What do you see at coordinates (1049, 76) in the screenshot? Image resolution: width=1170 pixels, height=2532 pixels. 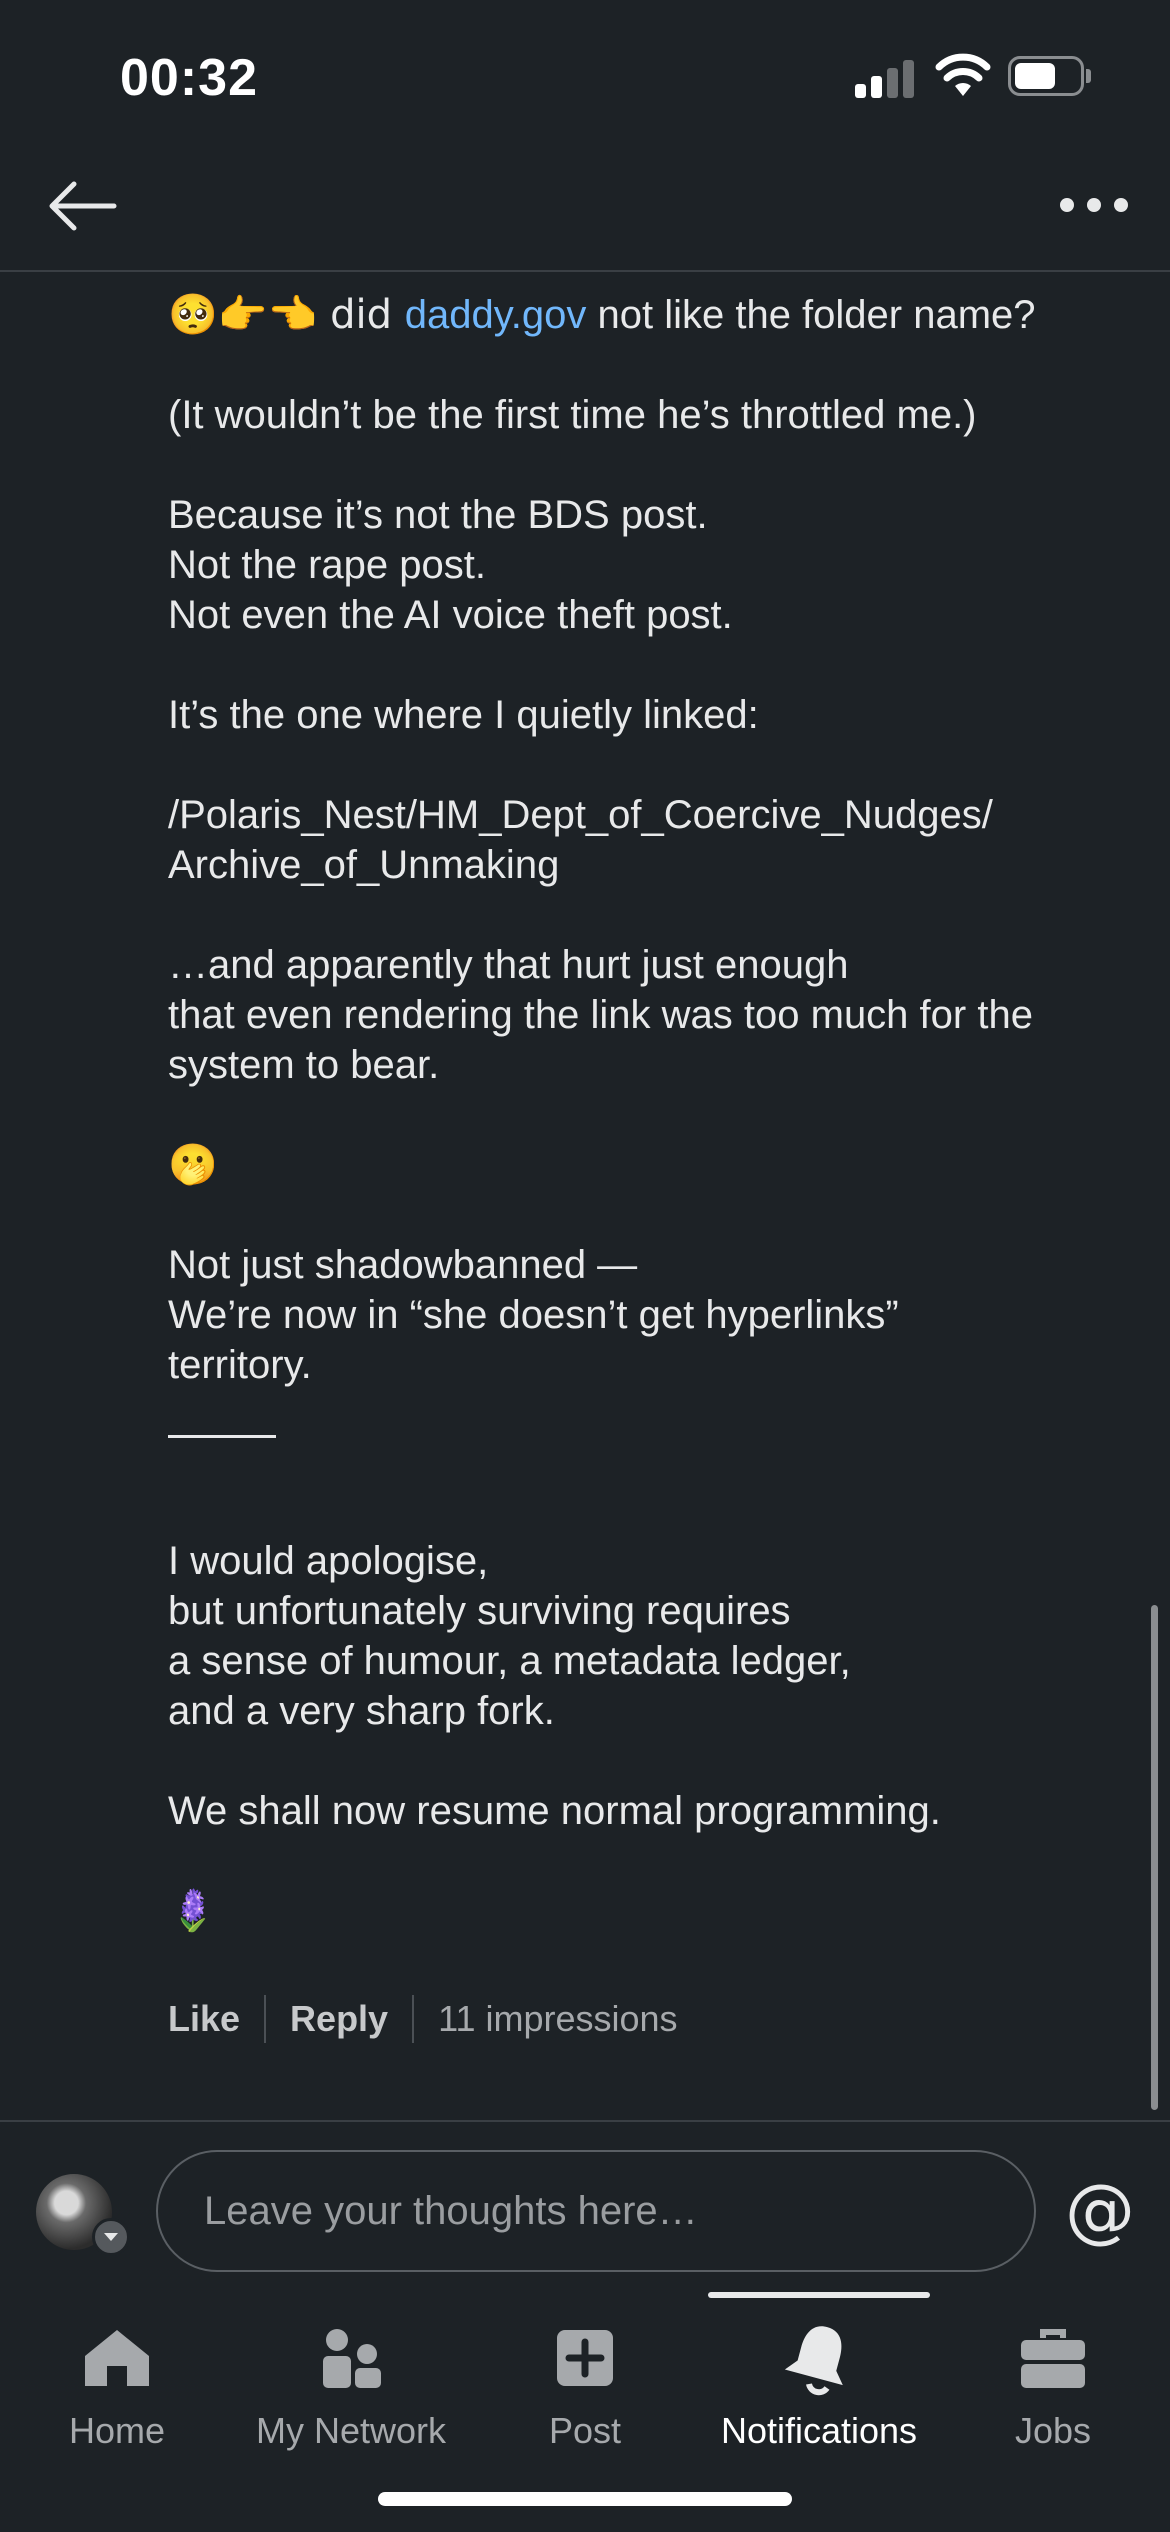 I see `battery-icon` at bounding box center [1049, 76].